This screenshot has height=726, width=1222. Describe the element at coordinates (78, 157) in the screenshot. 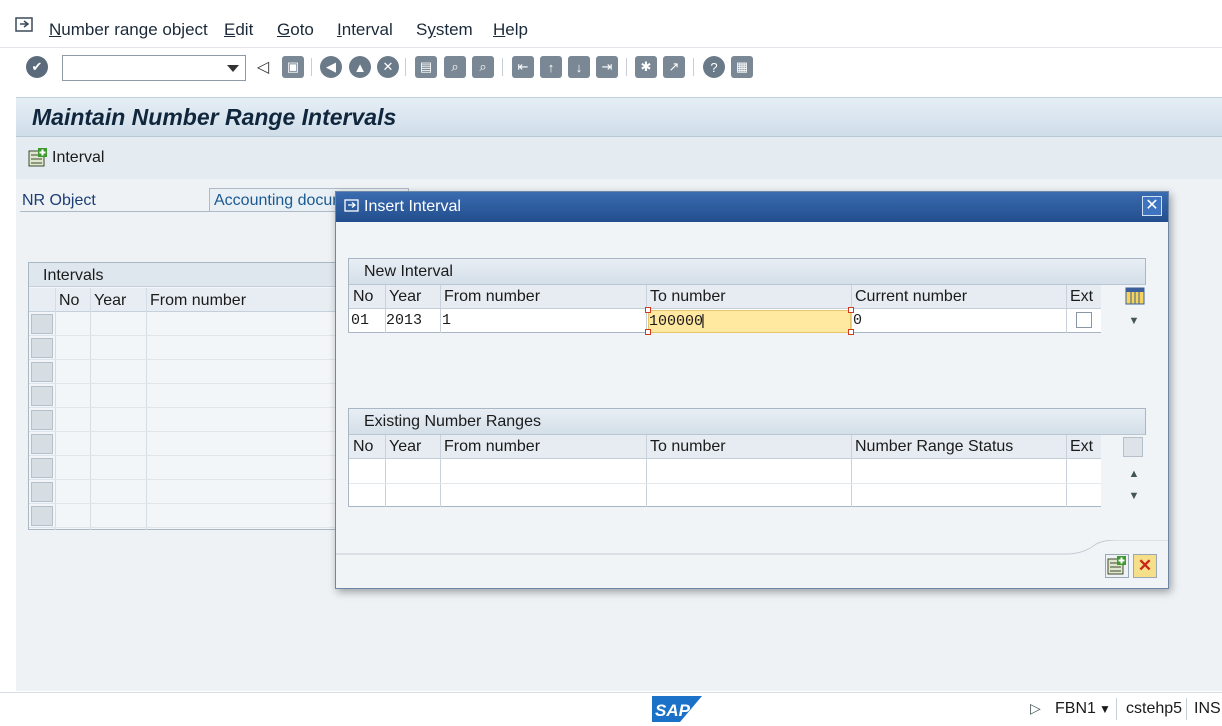

I see `interval-button-label: Interval` at that location.